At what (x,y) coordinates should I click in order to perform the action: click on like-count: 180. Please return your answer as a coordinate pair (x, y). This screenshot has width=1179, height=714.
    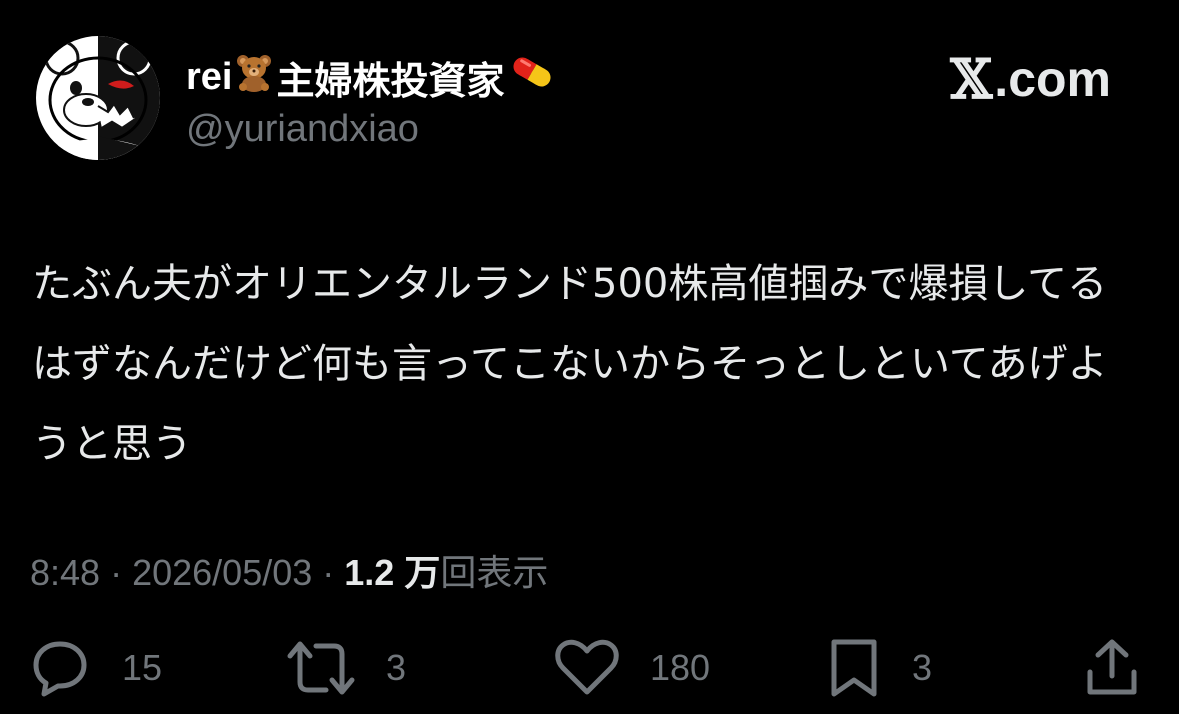
    Looking at the image, I should click on (680, 667).